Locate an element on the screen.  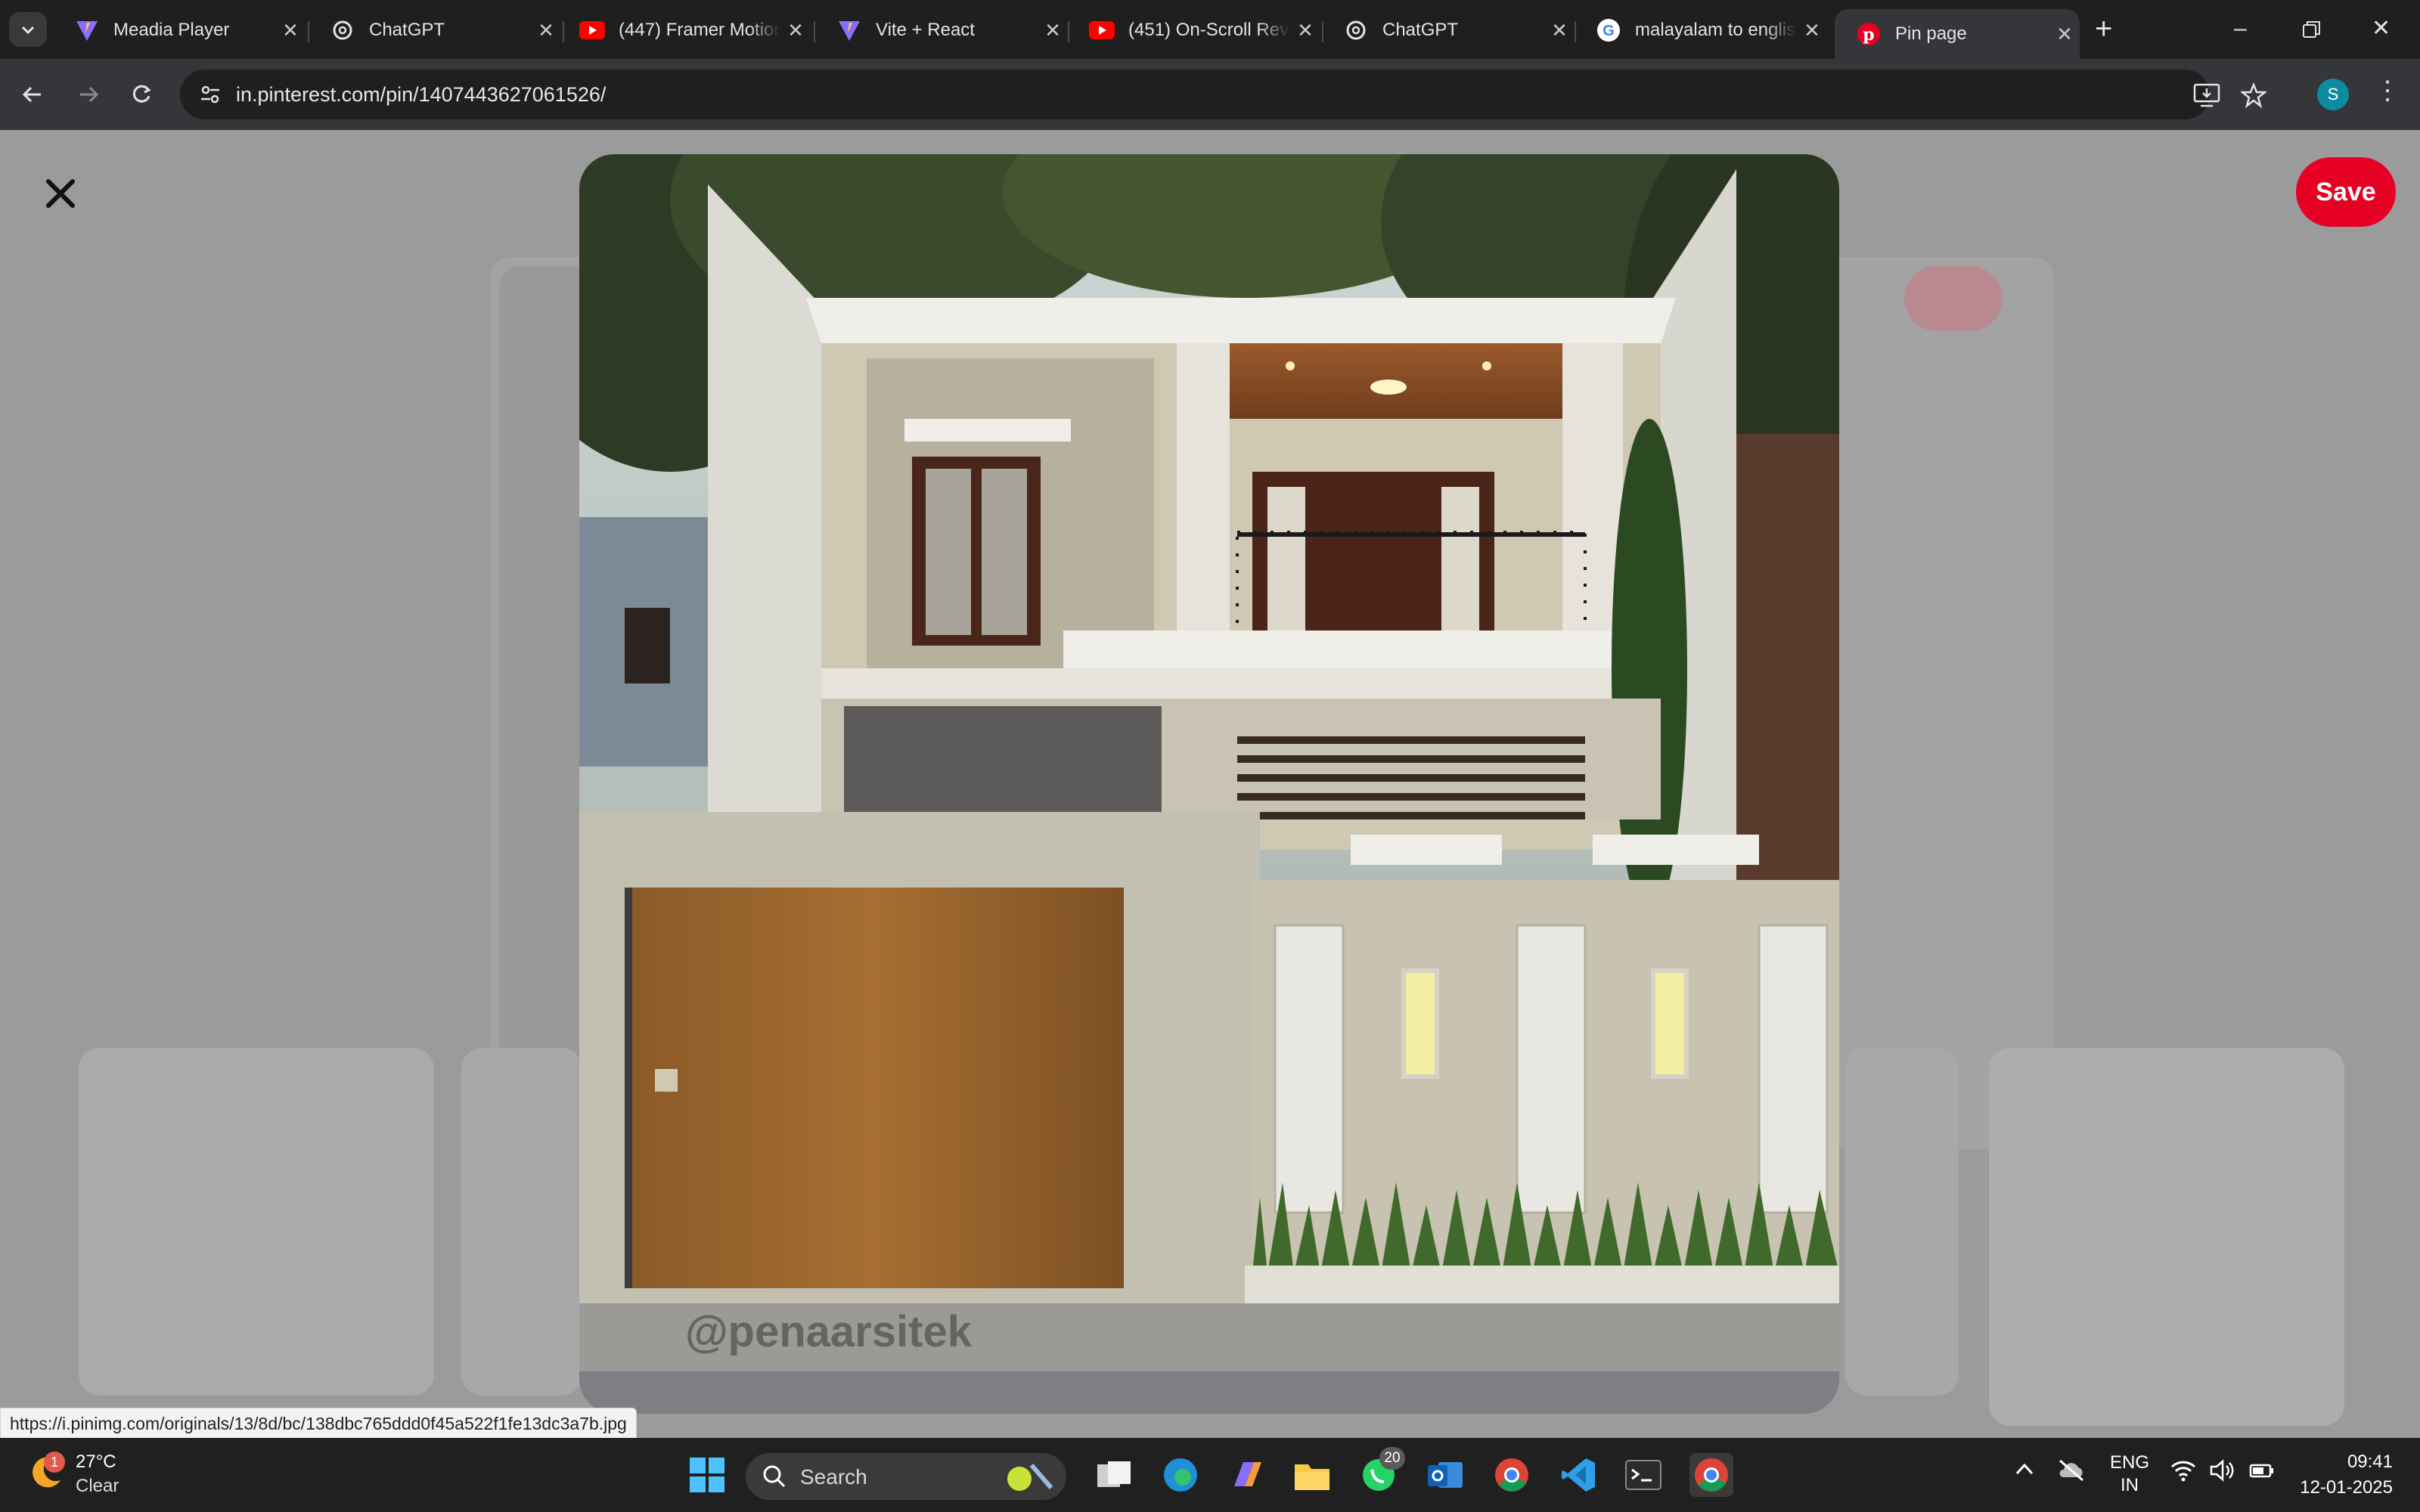
address-bar: in.pinterest.com/pin/1407443627061526/ is located at coordinates (1223, 94).